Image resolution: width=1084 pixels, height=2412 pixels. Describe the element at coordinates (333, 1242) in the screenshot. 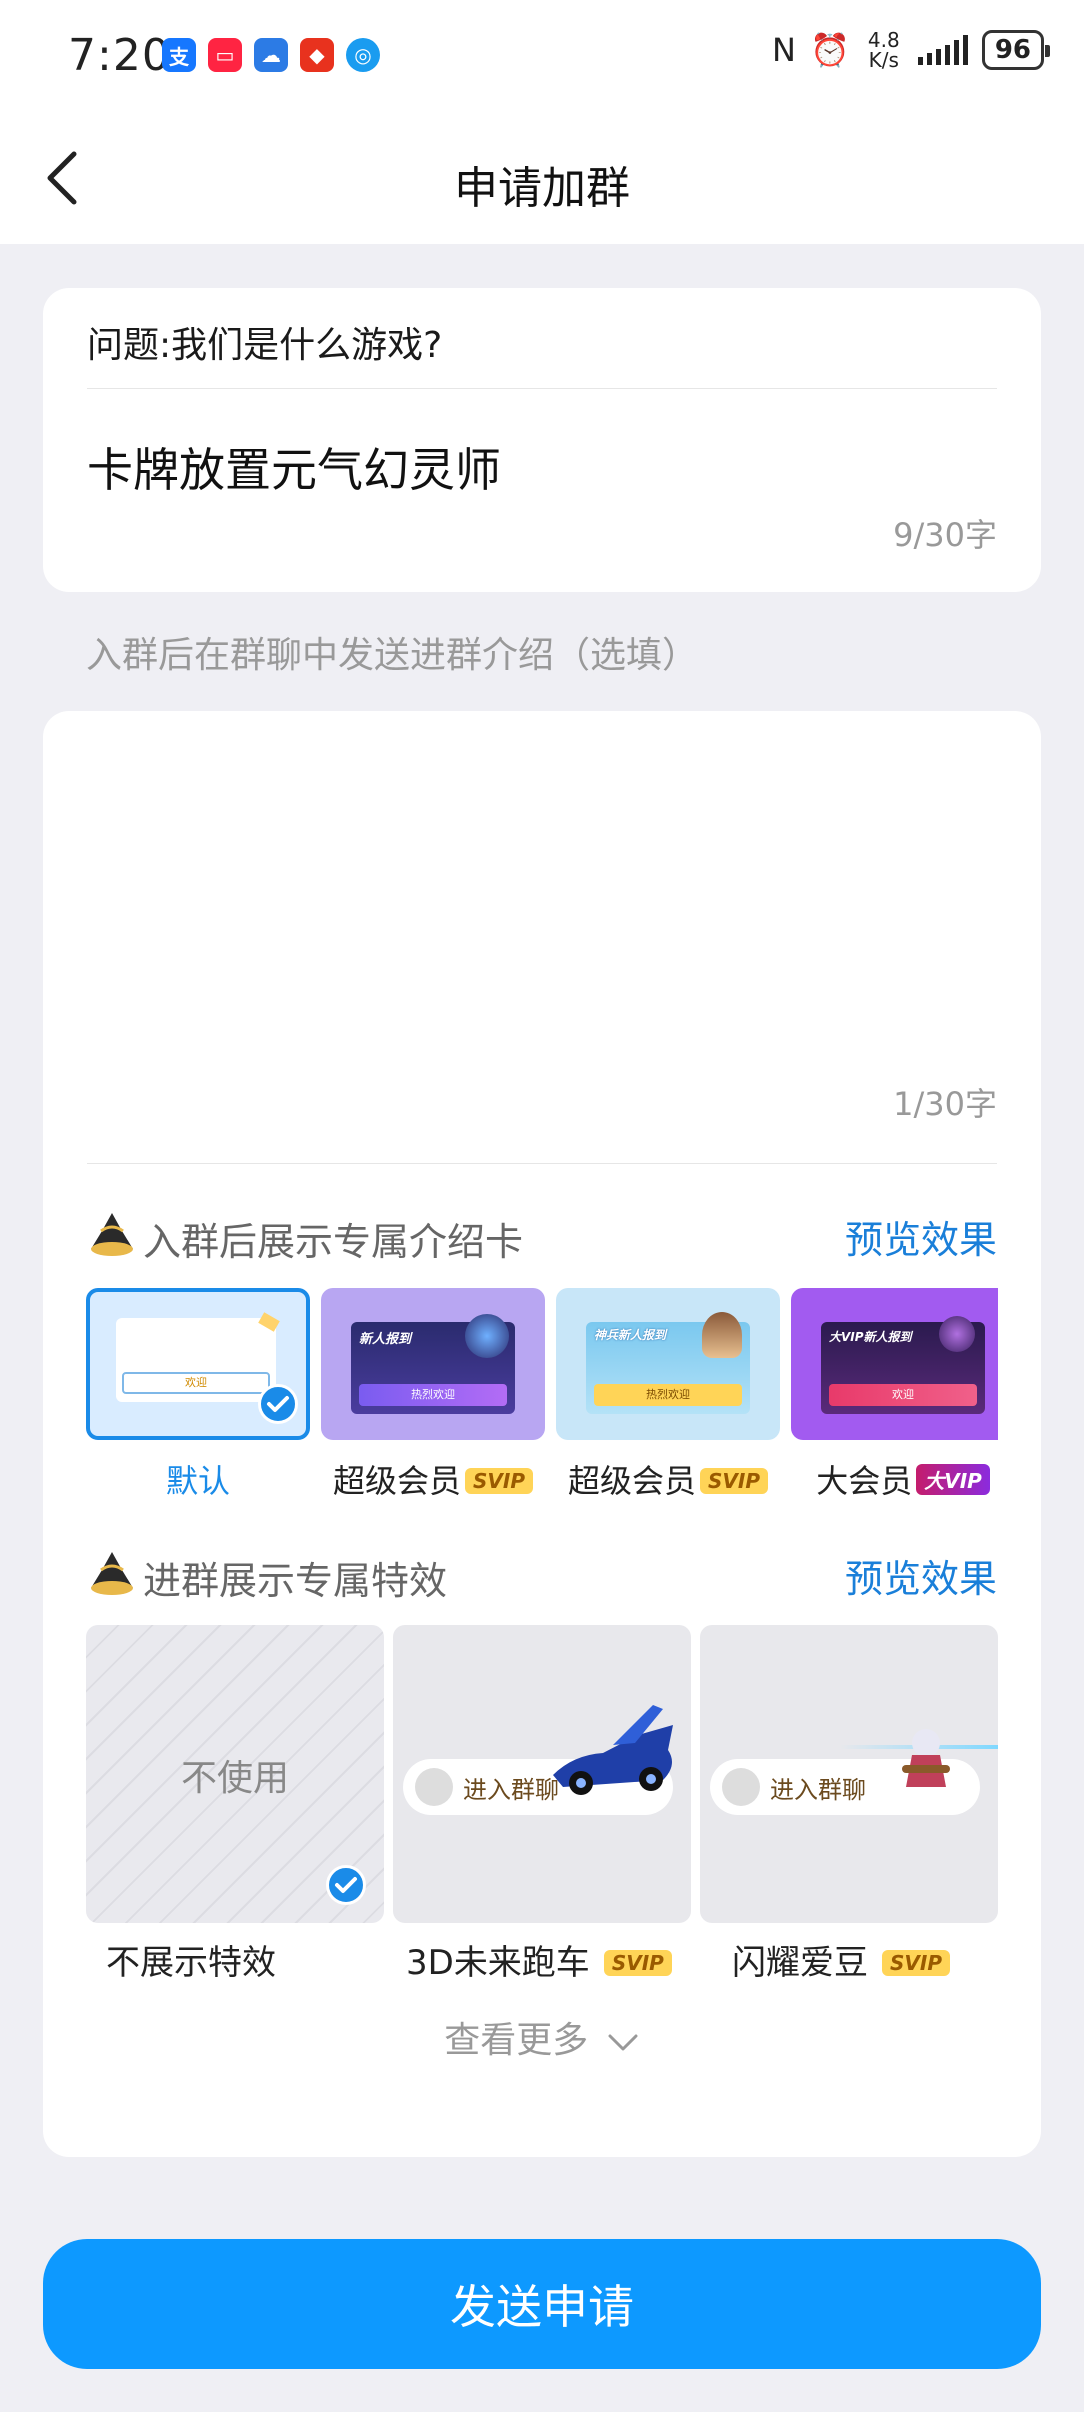

I see `section-title: 入群后展示专属介绍卡` at that location.